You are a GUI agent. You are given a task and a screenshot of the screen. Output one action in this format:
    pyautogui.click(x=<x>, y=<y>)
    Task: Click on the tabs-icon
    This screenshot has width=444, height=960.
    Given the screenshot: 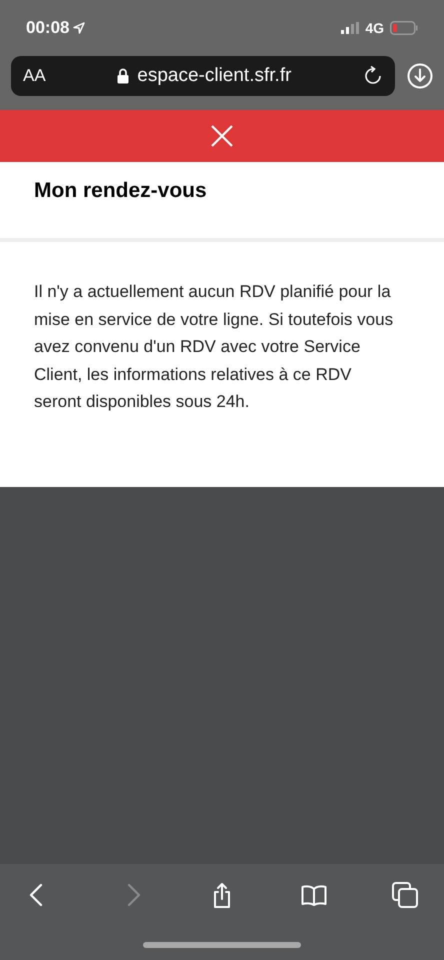 What is the action you would take?
    pyautogui.click(x=405, y=895)
    